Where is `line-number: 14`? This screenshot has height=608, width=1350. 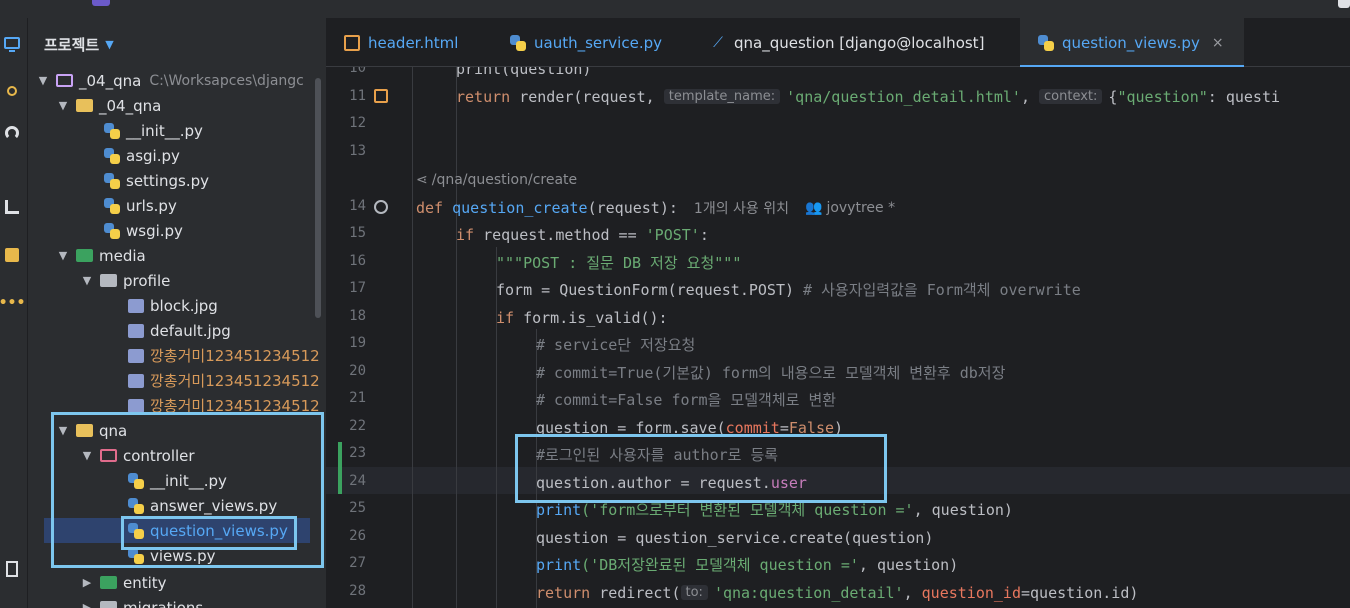
line-number: 14 is located at coordinates (357, 206).